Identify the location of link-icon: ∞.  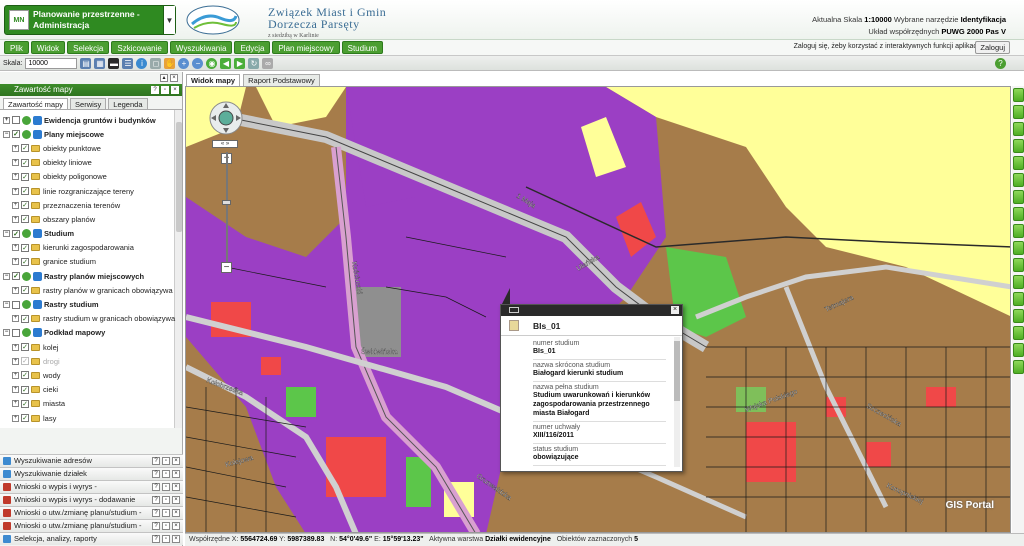
(268, 63).